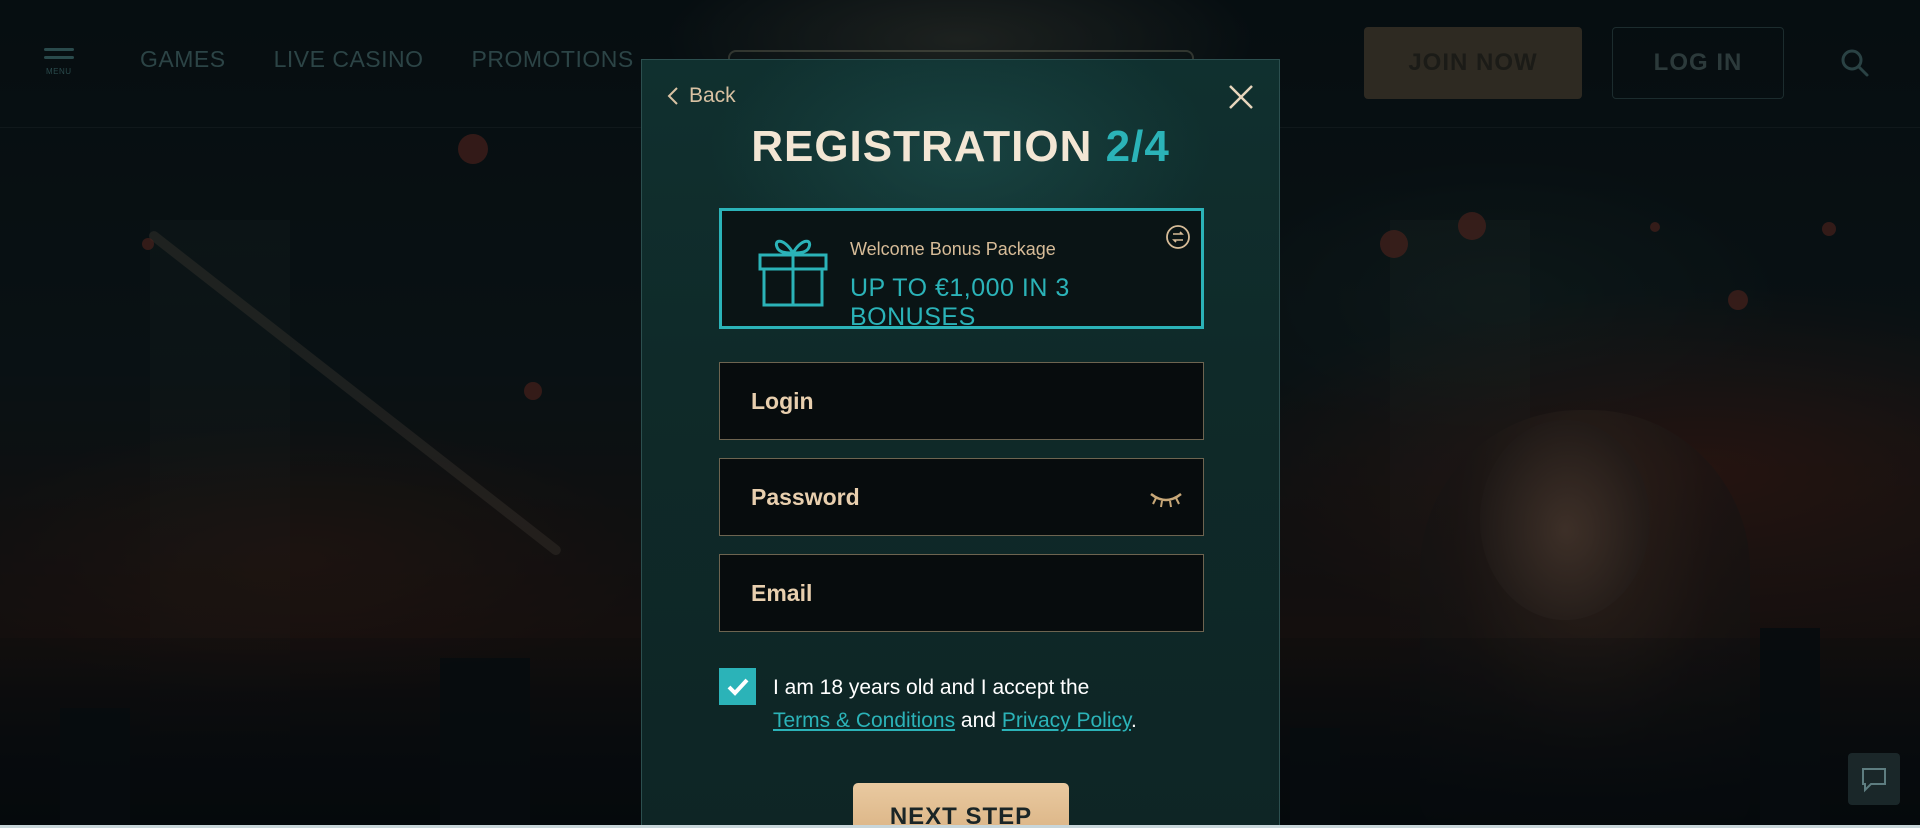  I want to click on log-in-button: LOG IN, so click(1698, 63).